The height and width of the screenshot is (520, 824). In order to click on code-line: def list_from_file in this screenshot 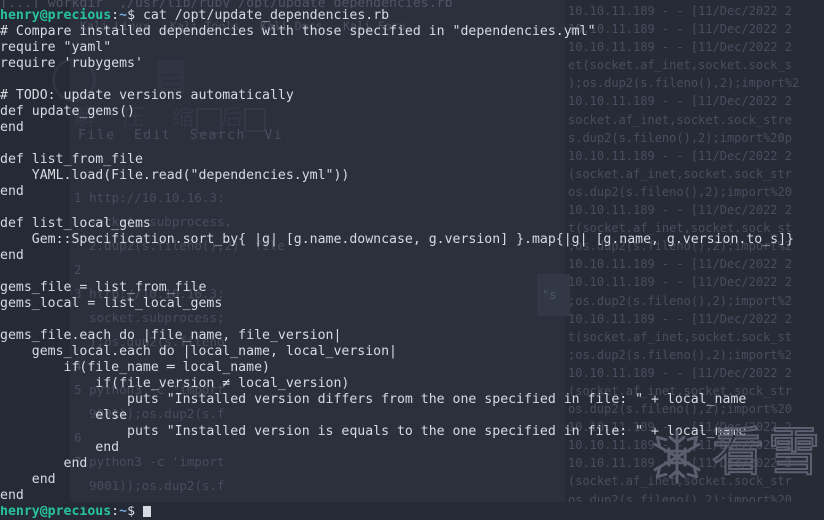, I will do `click(71, 159)`.